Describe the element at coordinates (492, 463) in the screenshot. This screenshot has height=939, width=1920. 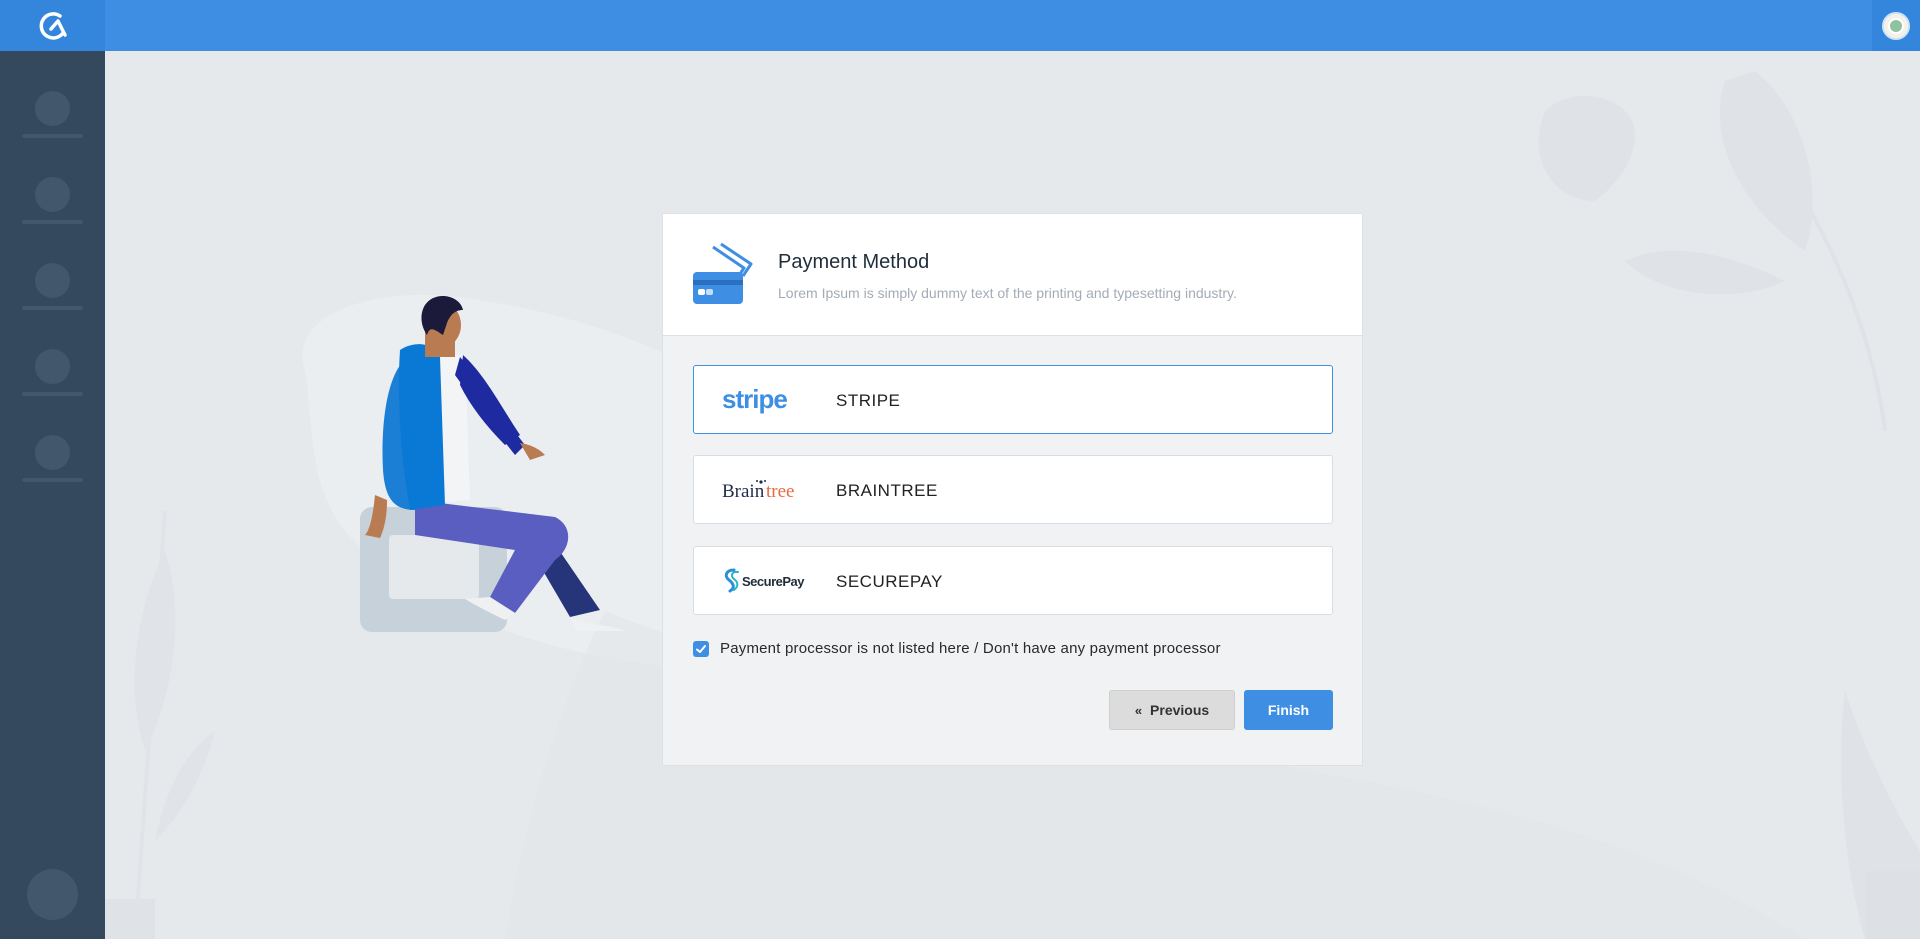
I see `person-illustration` at that location.